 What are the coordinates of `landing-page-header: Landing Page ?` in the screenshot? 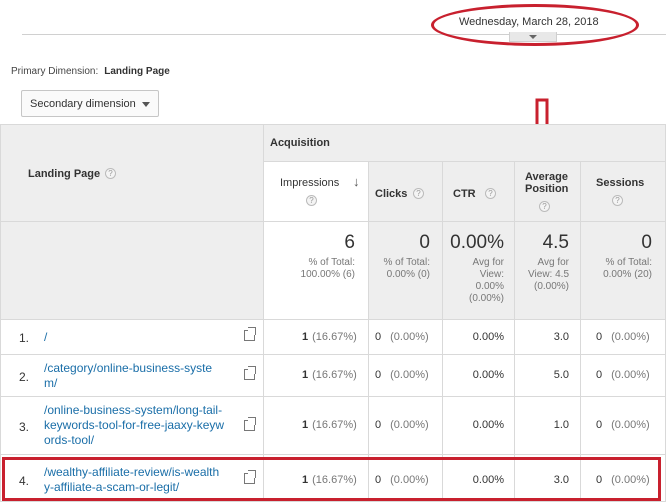 It's located at (132, 173).